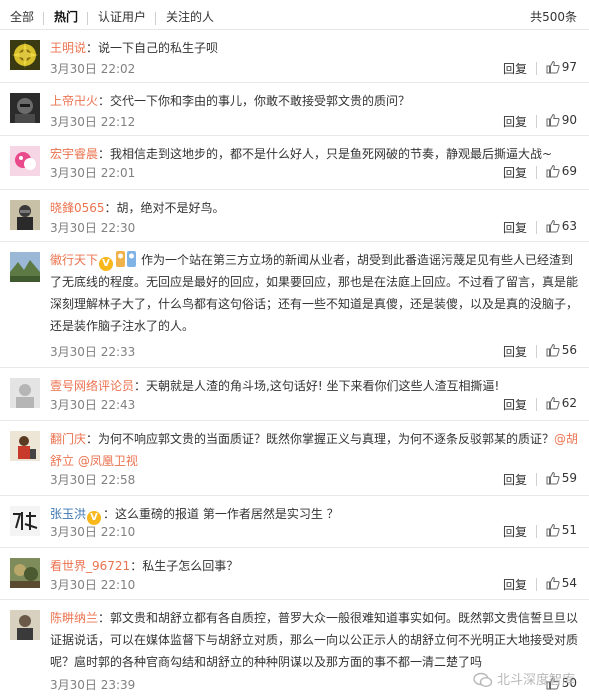  I want to click on comment-username: 翻门庆, so click(68, 439).